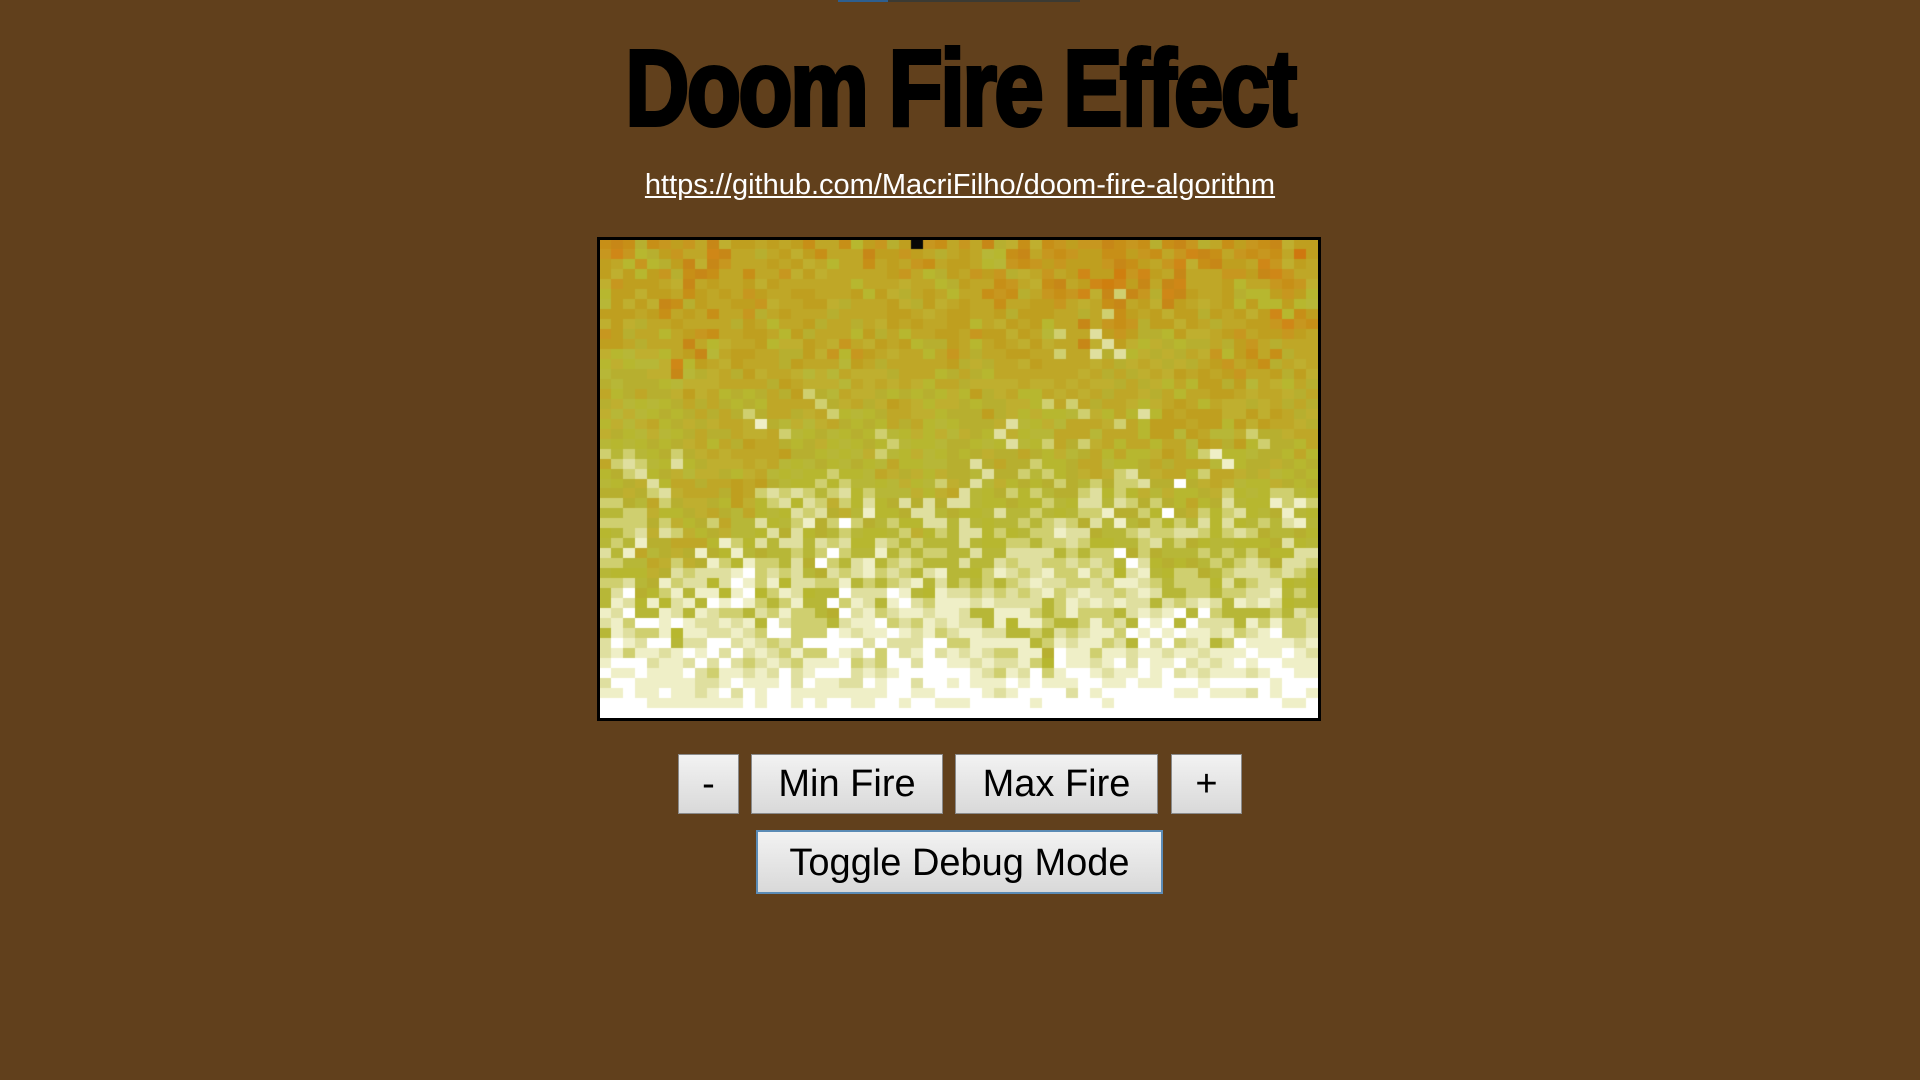  What do you see at coordinates (959, 862) in the screenshot?
I see `toggle-debug-button: Toggle Debug Mode` at bounding box center [959, 862].